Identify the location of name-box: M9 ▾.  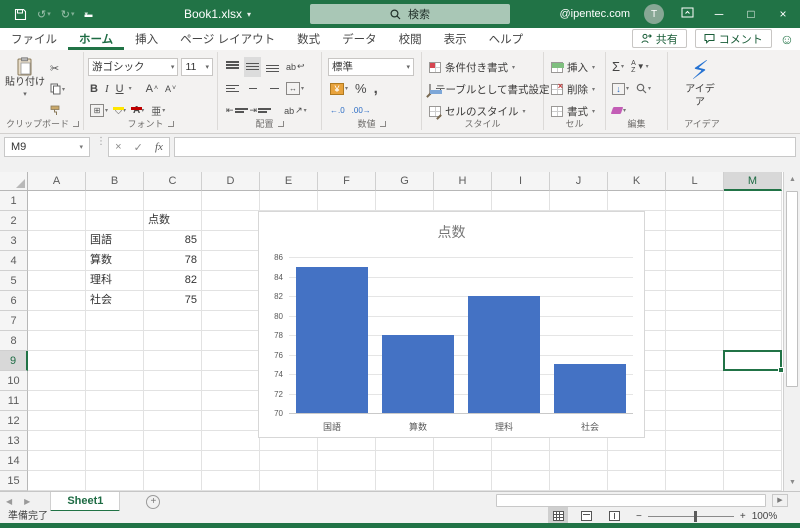
(47, 147).